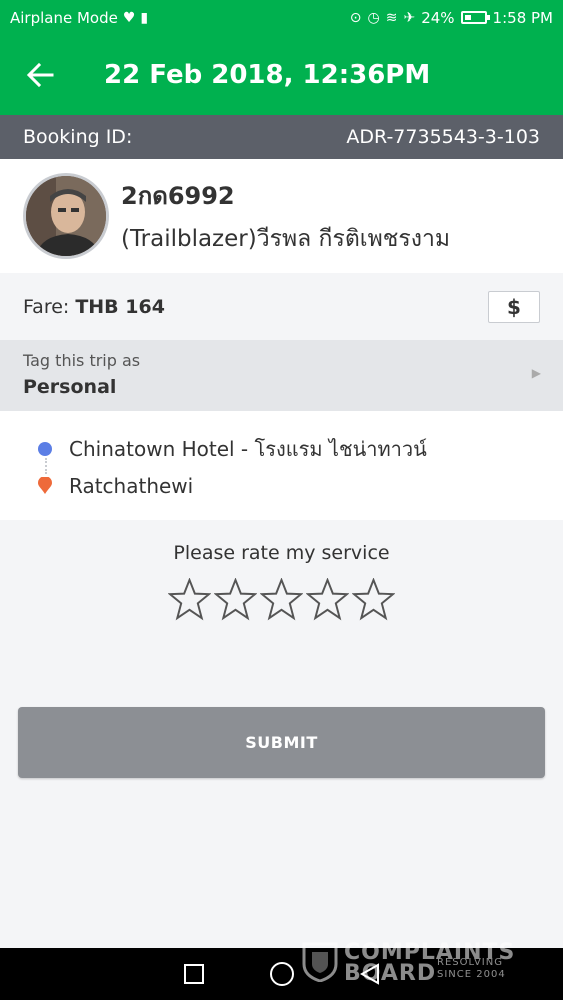 This screenshot has width=563, height=1000. I want to click on recents-button, so click(194, 974).